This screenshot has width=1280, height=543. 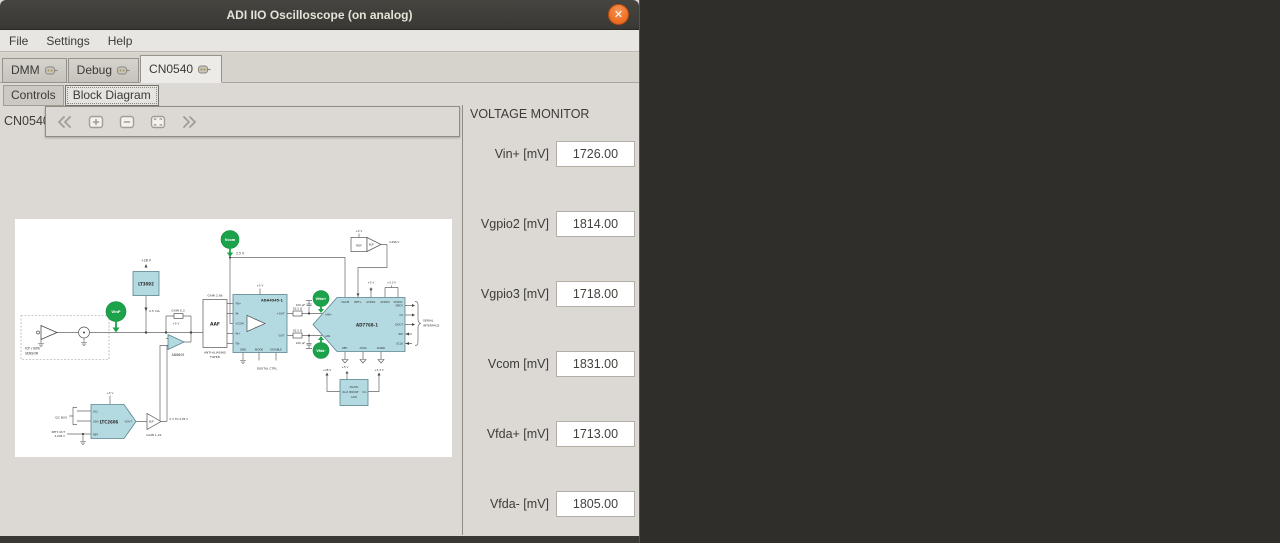 I want to click on svg-text: +3.3 V, so click(x=391, y=283).